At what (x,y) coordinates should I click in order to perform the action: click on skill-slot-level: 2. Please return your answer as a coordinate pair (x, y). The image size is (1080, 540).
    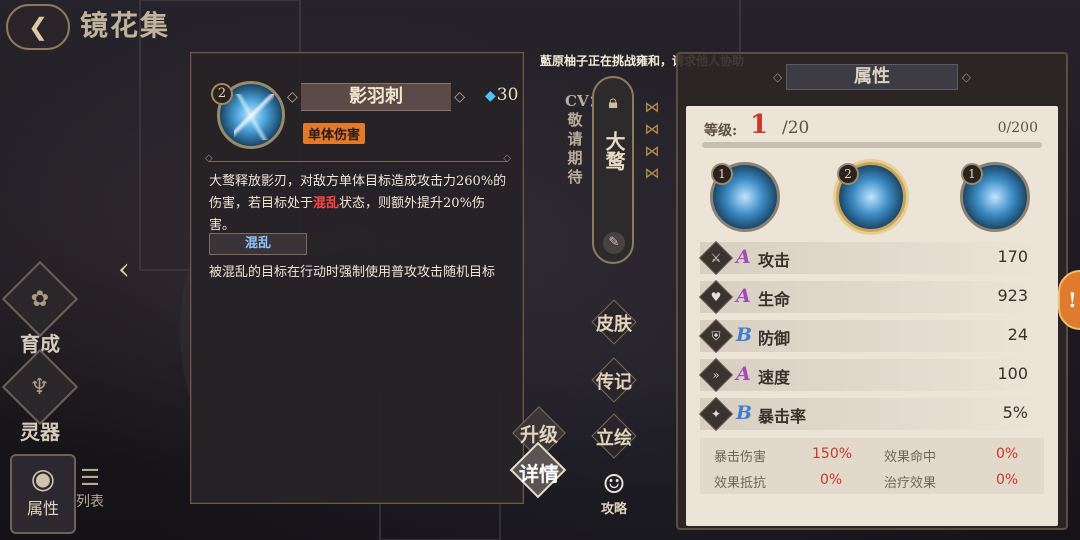
    Looking at the image, I should click on (848, 174).